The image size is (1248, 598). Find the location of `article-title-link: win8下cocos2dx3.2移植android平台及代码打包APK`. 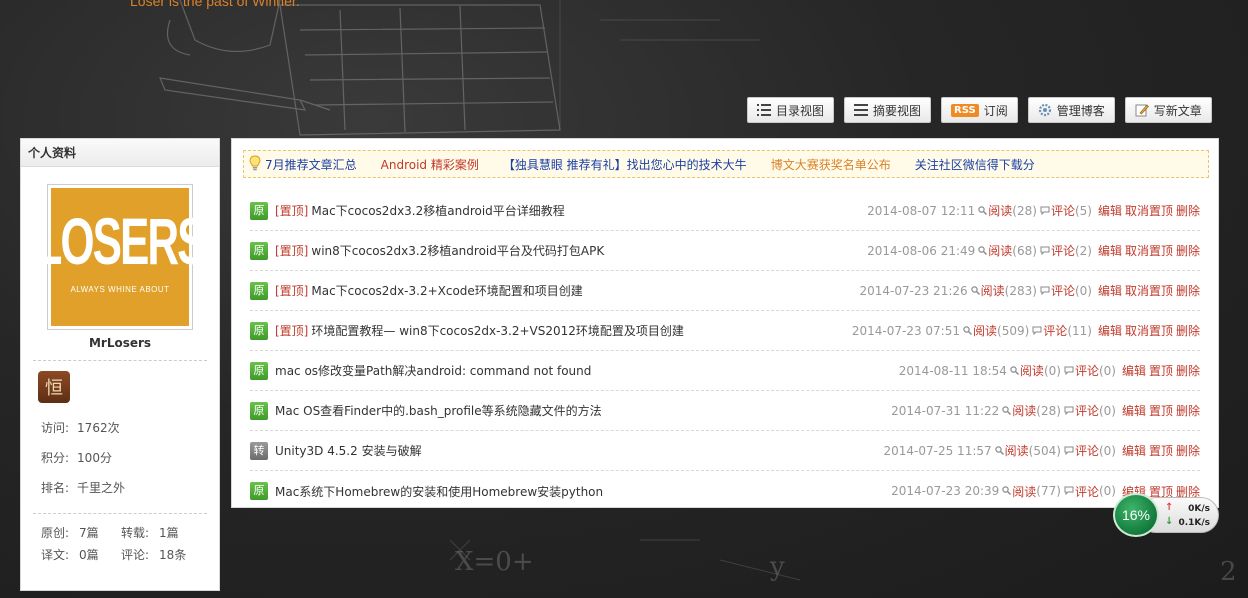

article-title-link: win8下cocos2dx3.2移植android平台及代码打包APK is located at coordinates (457, 250).